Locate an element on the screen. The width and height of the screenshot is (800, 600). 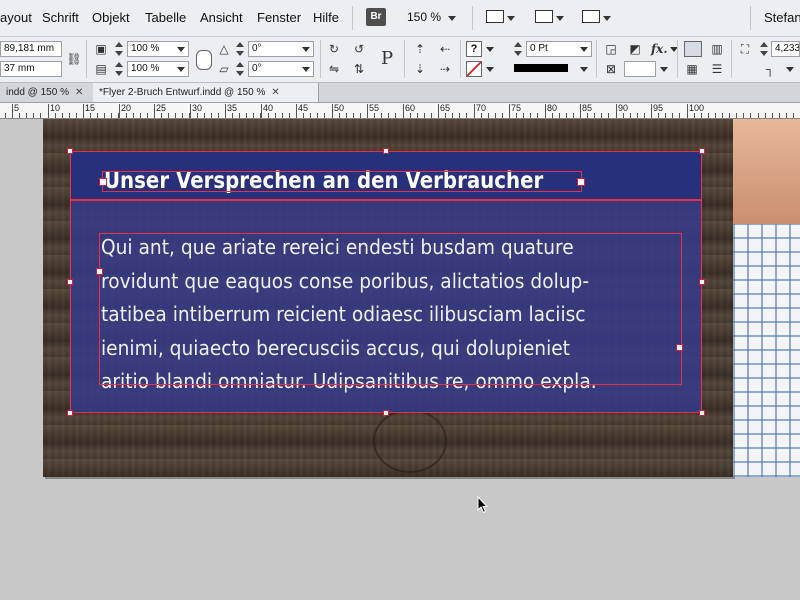
menu-schrift: Schrift is located at coordinates (60, 17).